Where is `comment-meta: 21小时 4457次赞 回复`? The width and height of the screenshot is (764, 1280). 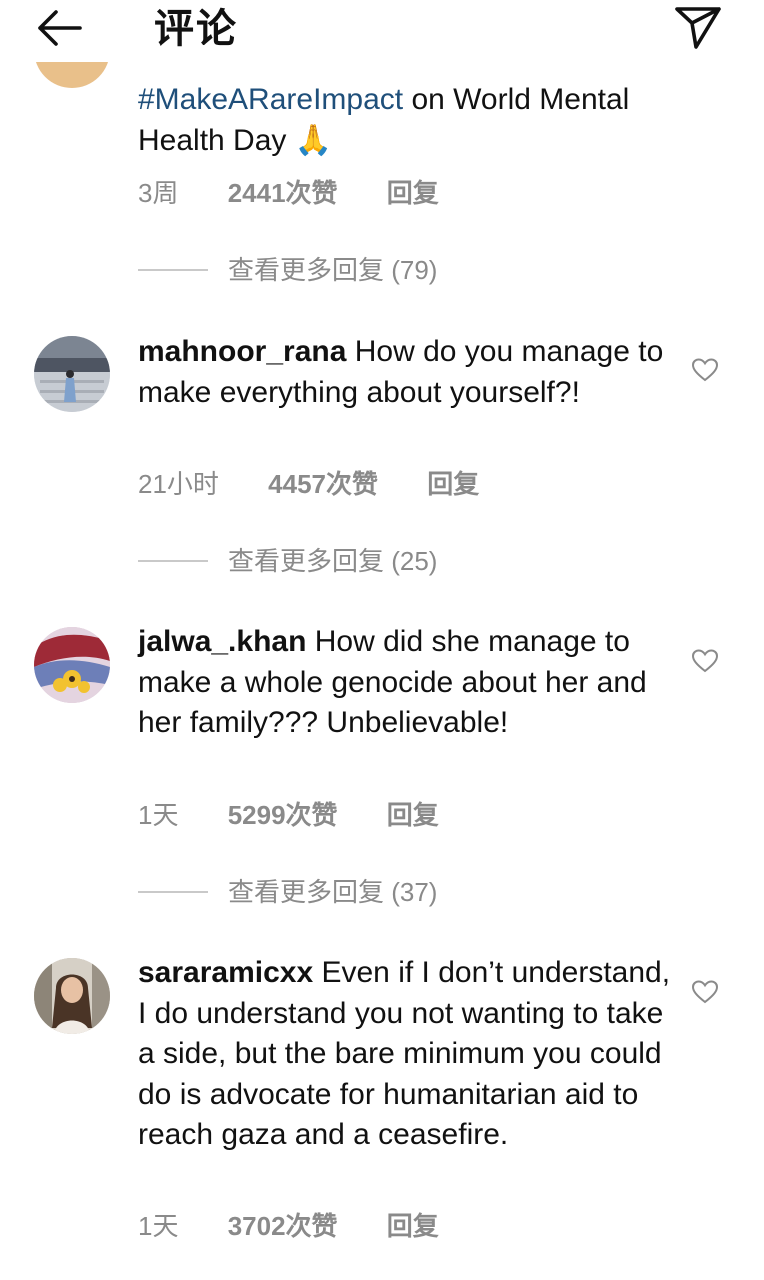 comment-meta: 21小时 4457次赞 回复 is located at coordinates (308, 484).